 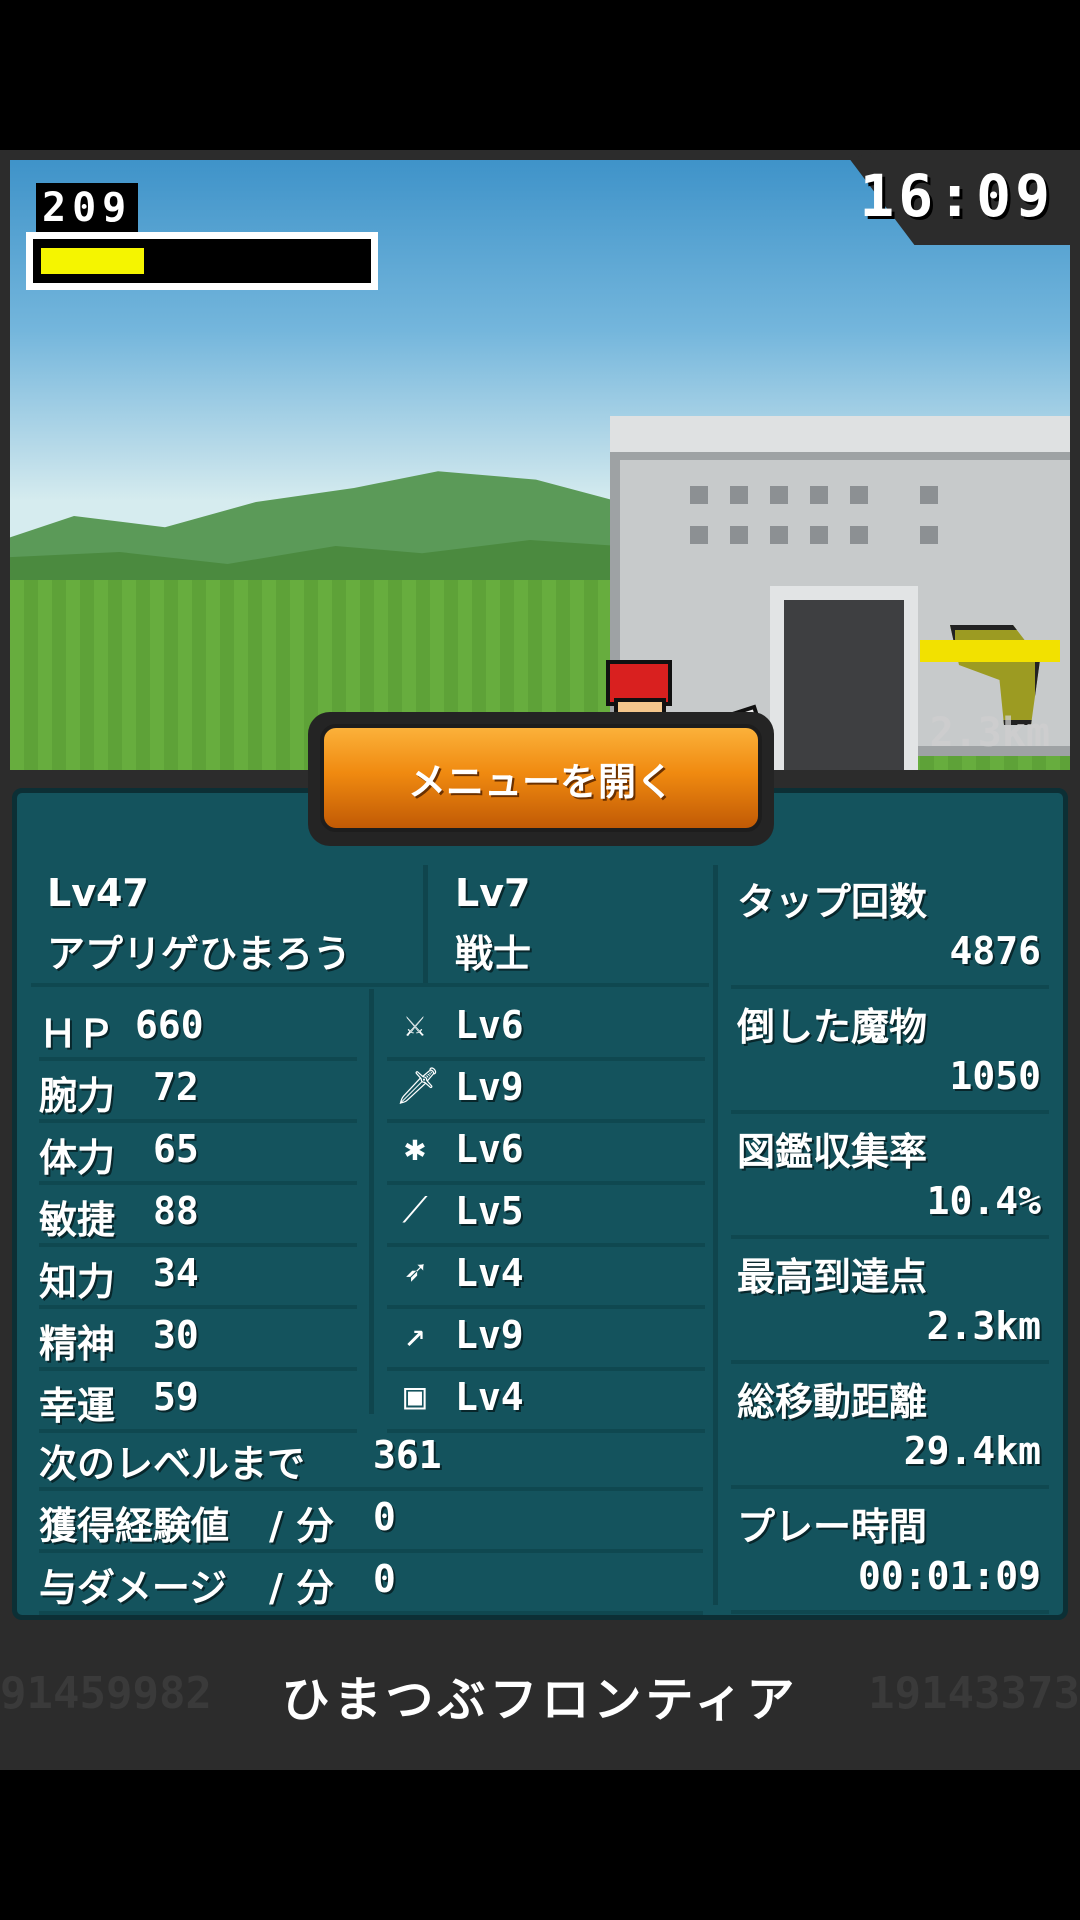 What do you see at coordinates (493, 893) in the screenshot?
I see `job-level: Lv7` at bounding box center [493, 893].